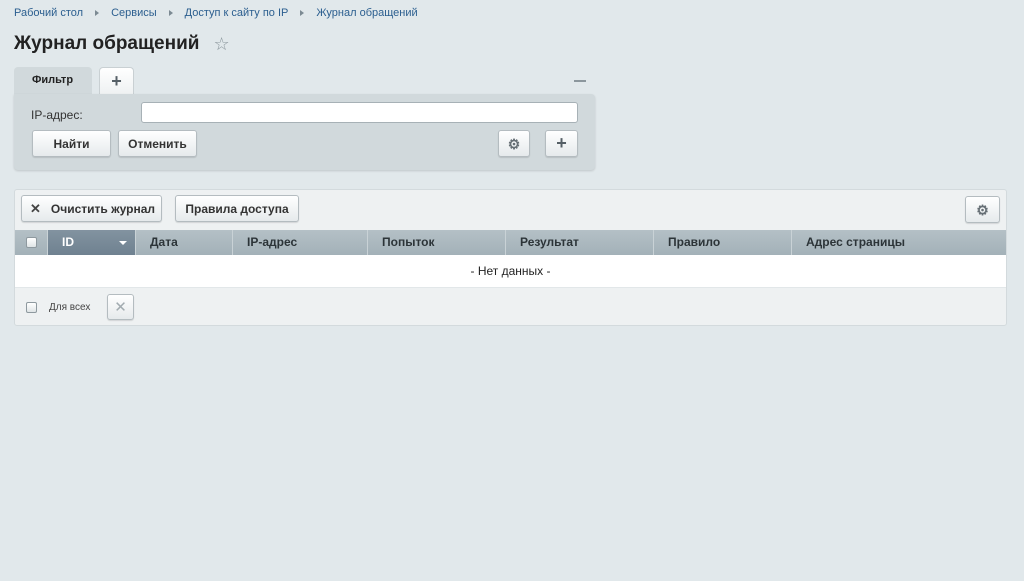 Image resolution: width=1024 pixels, height=581 pixels. I want to click on breadcrumb-item-desktop: Рабочий стол, so click(48, 13).